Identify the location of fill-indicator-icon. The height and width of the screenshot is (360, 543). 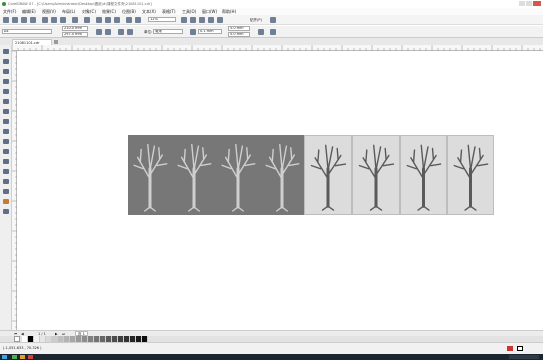
(510, 348).